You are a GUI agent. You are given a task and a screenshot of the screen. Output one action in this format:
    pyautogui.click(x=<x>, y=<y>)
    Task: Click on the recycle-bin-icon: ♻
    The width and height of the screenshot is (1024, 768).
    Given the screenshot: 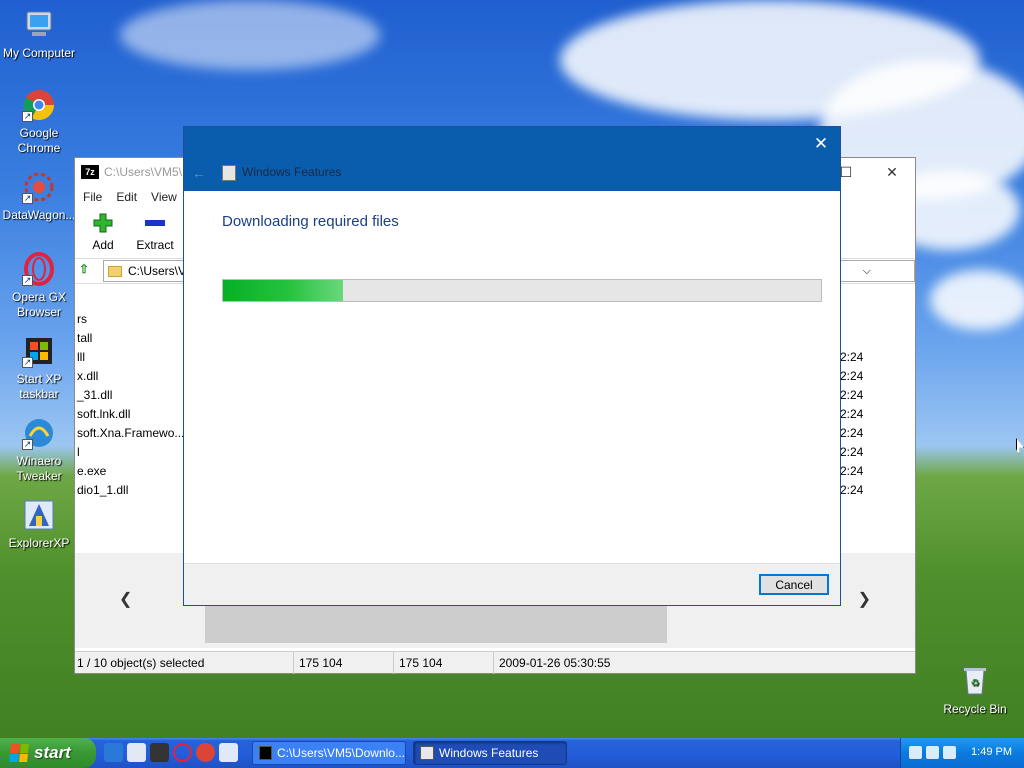 What is the action you would take?
    pyautogui.click(x=975, y=681)
    